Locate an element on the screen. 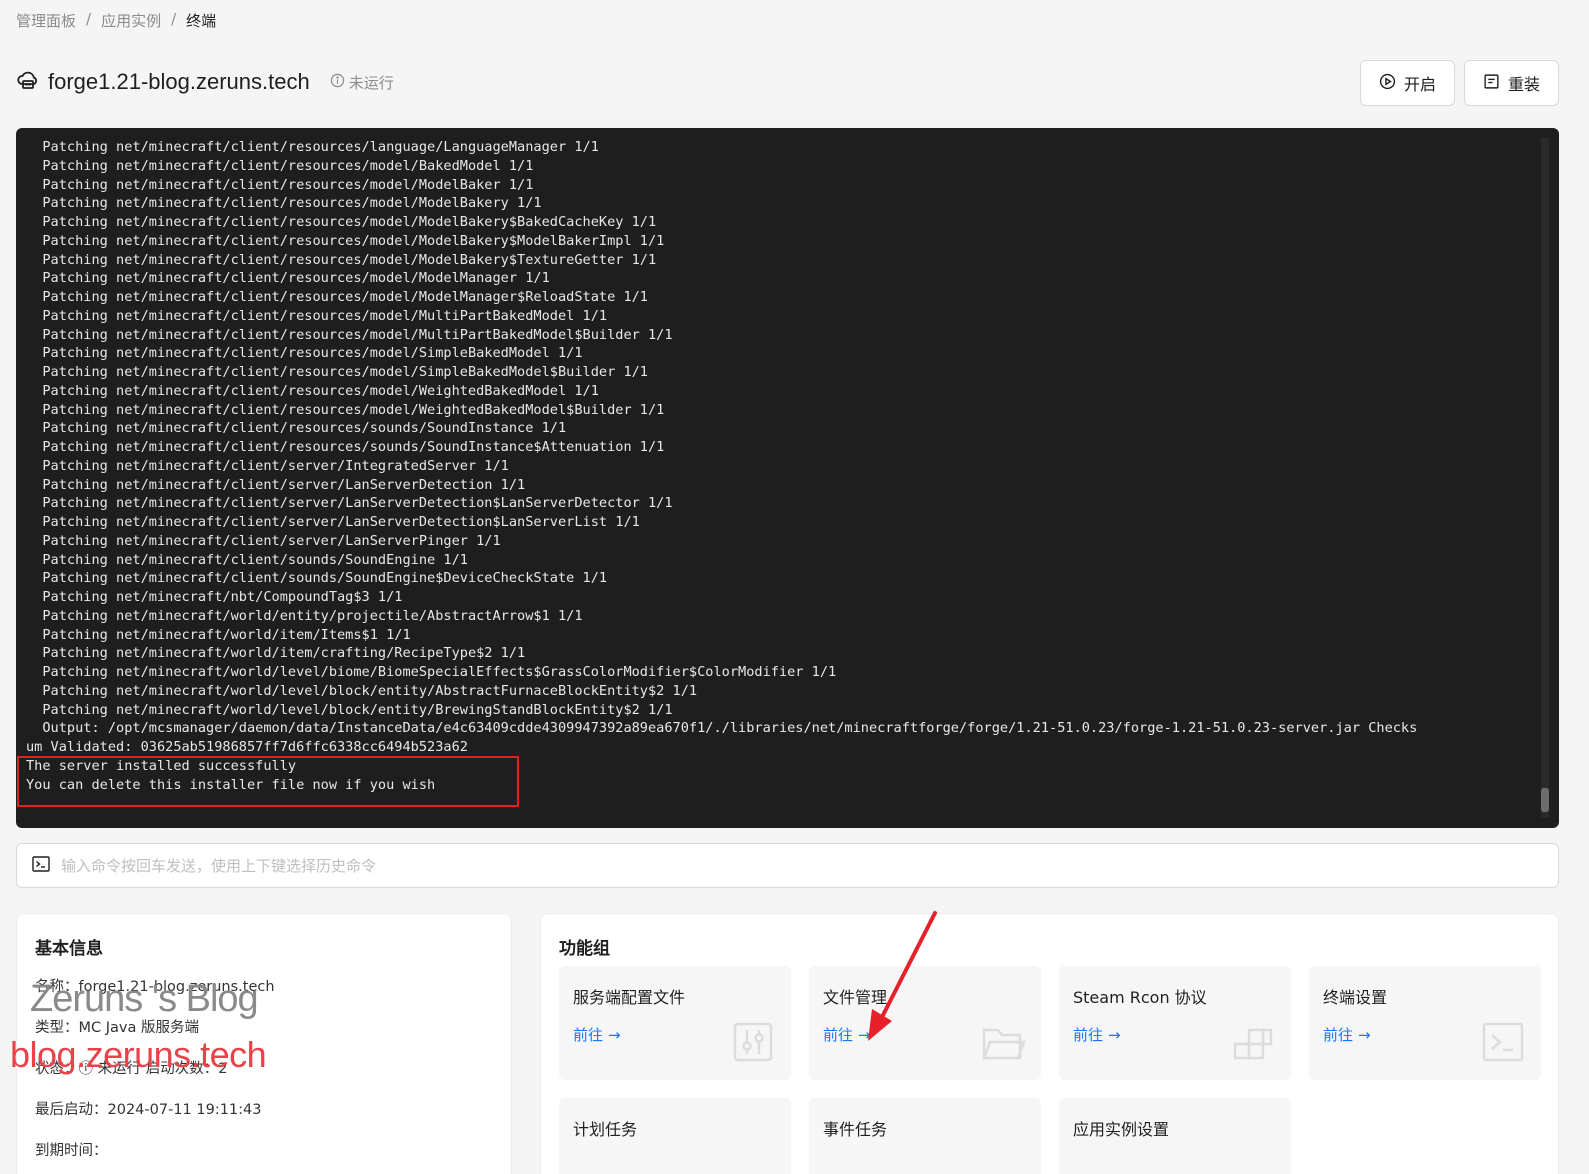  tile-title: 事件任务 is located at coordinates (855, 1129).